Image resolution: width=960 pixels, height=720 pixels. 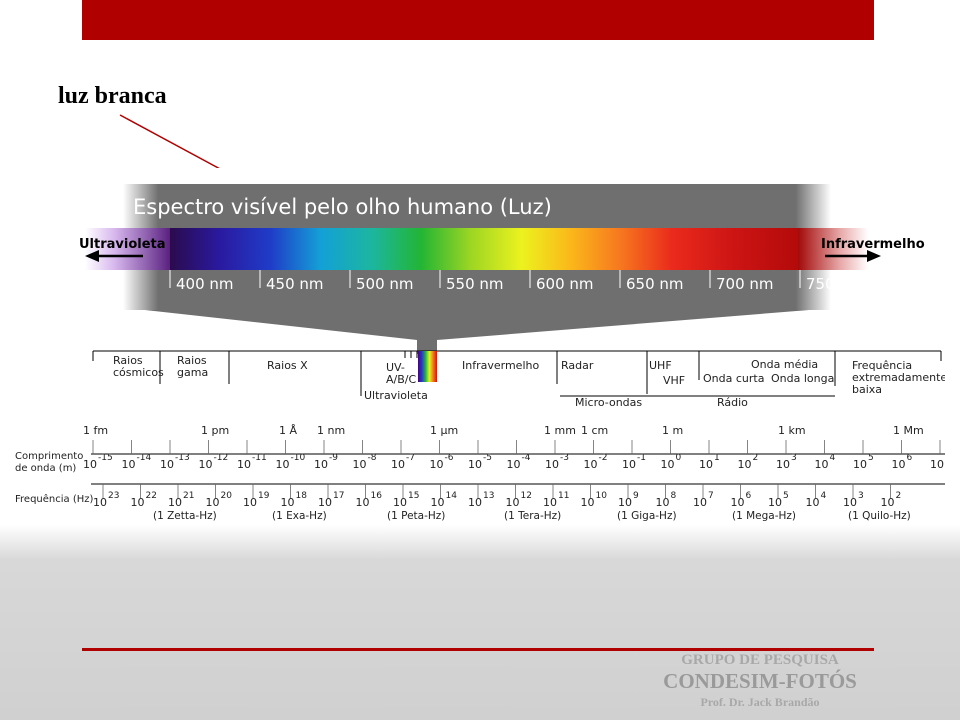 What do you see at coordinates (298, 458) in the screenshot?
I see `wavelength-exponent: -10` at bounding box center [298, 458].